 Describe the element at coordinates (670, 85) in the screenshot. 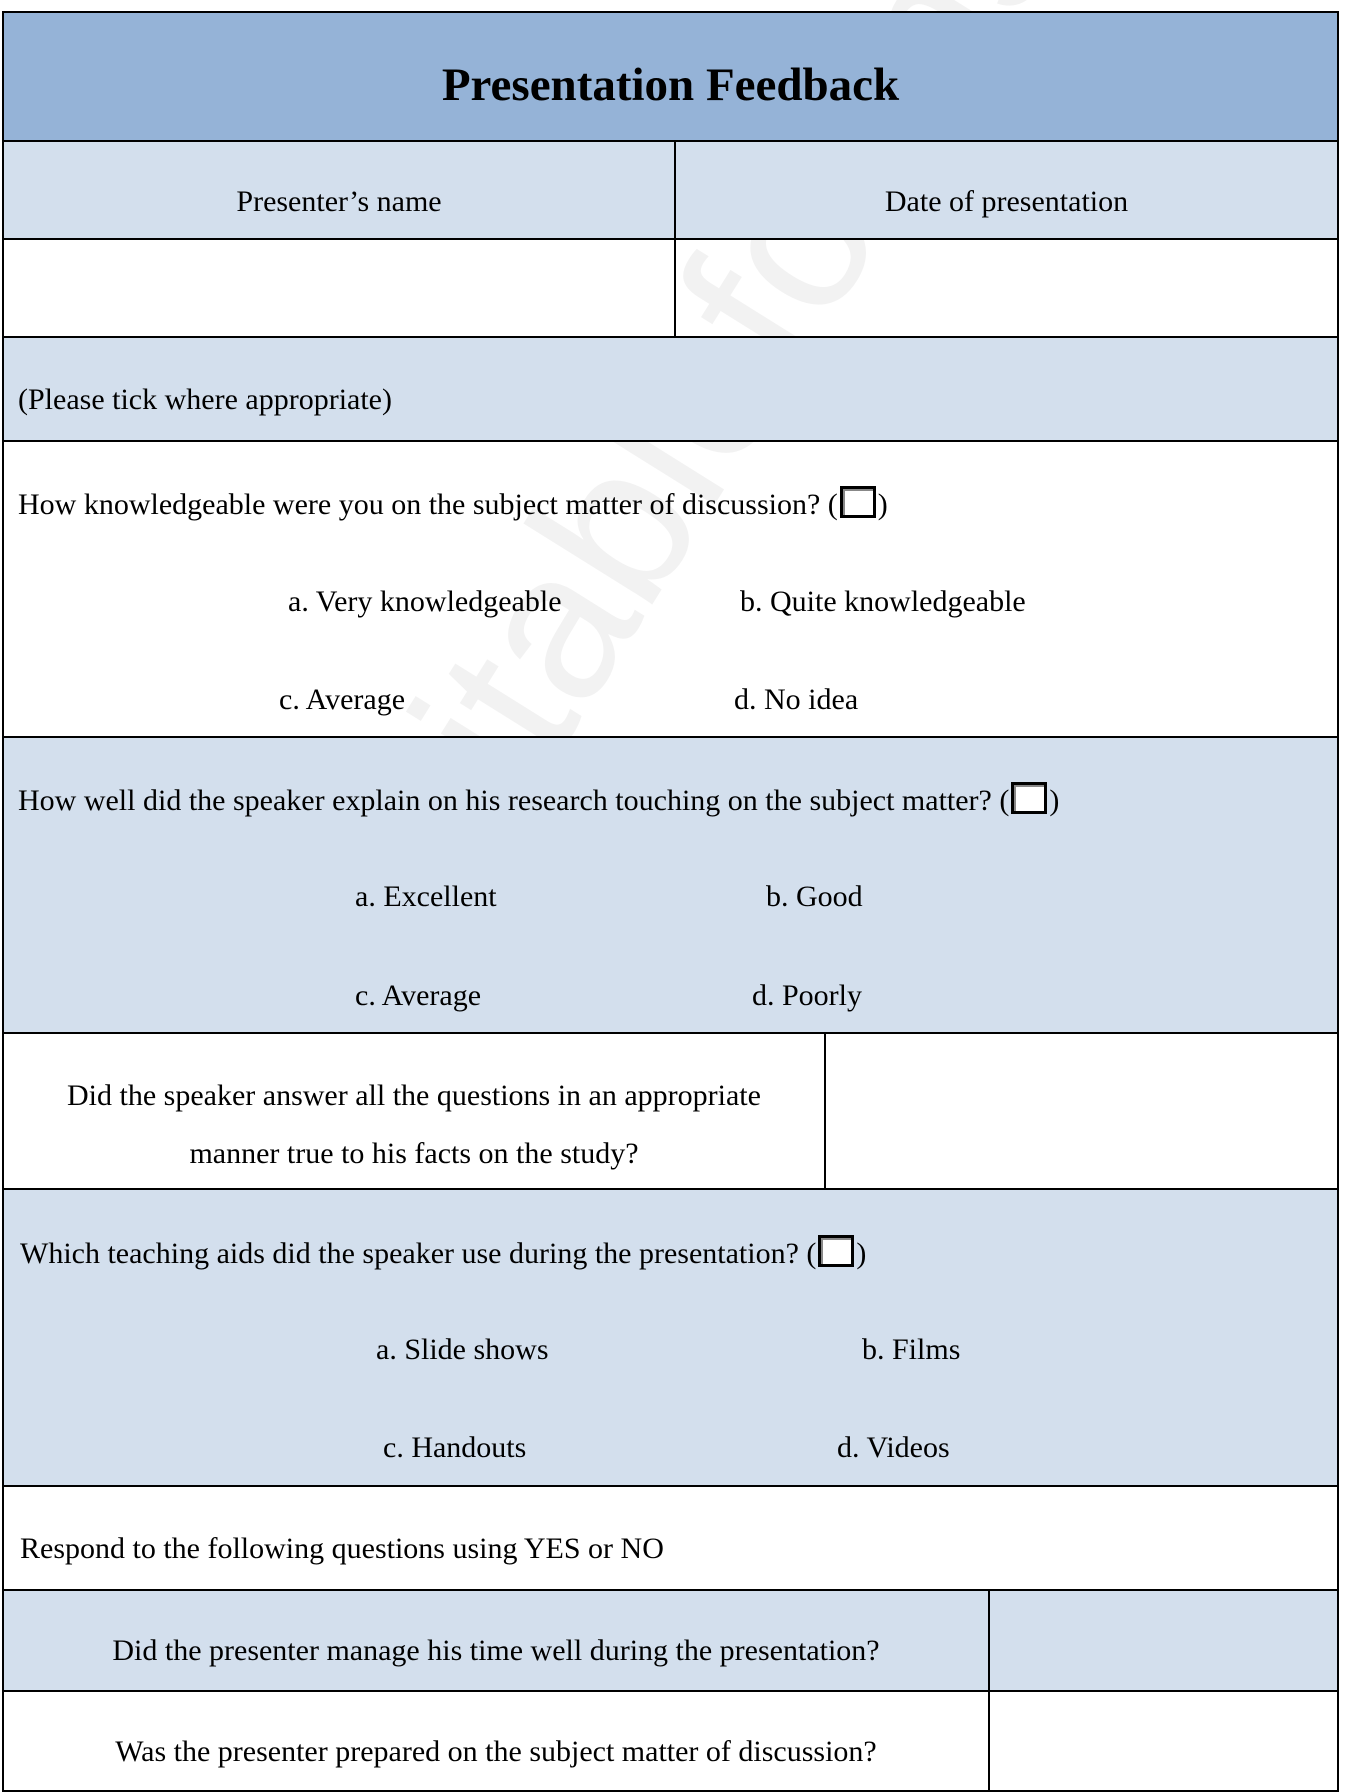

I see `page-title: Presentation Feedback` at that location.